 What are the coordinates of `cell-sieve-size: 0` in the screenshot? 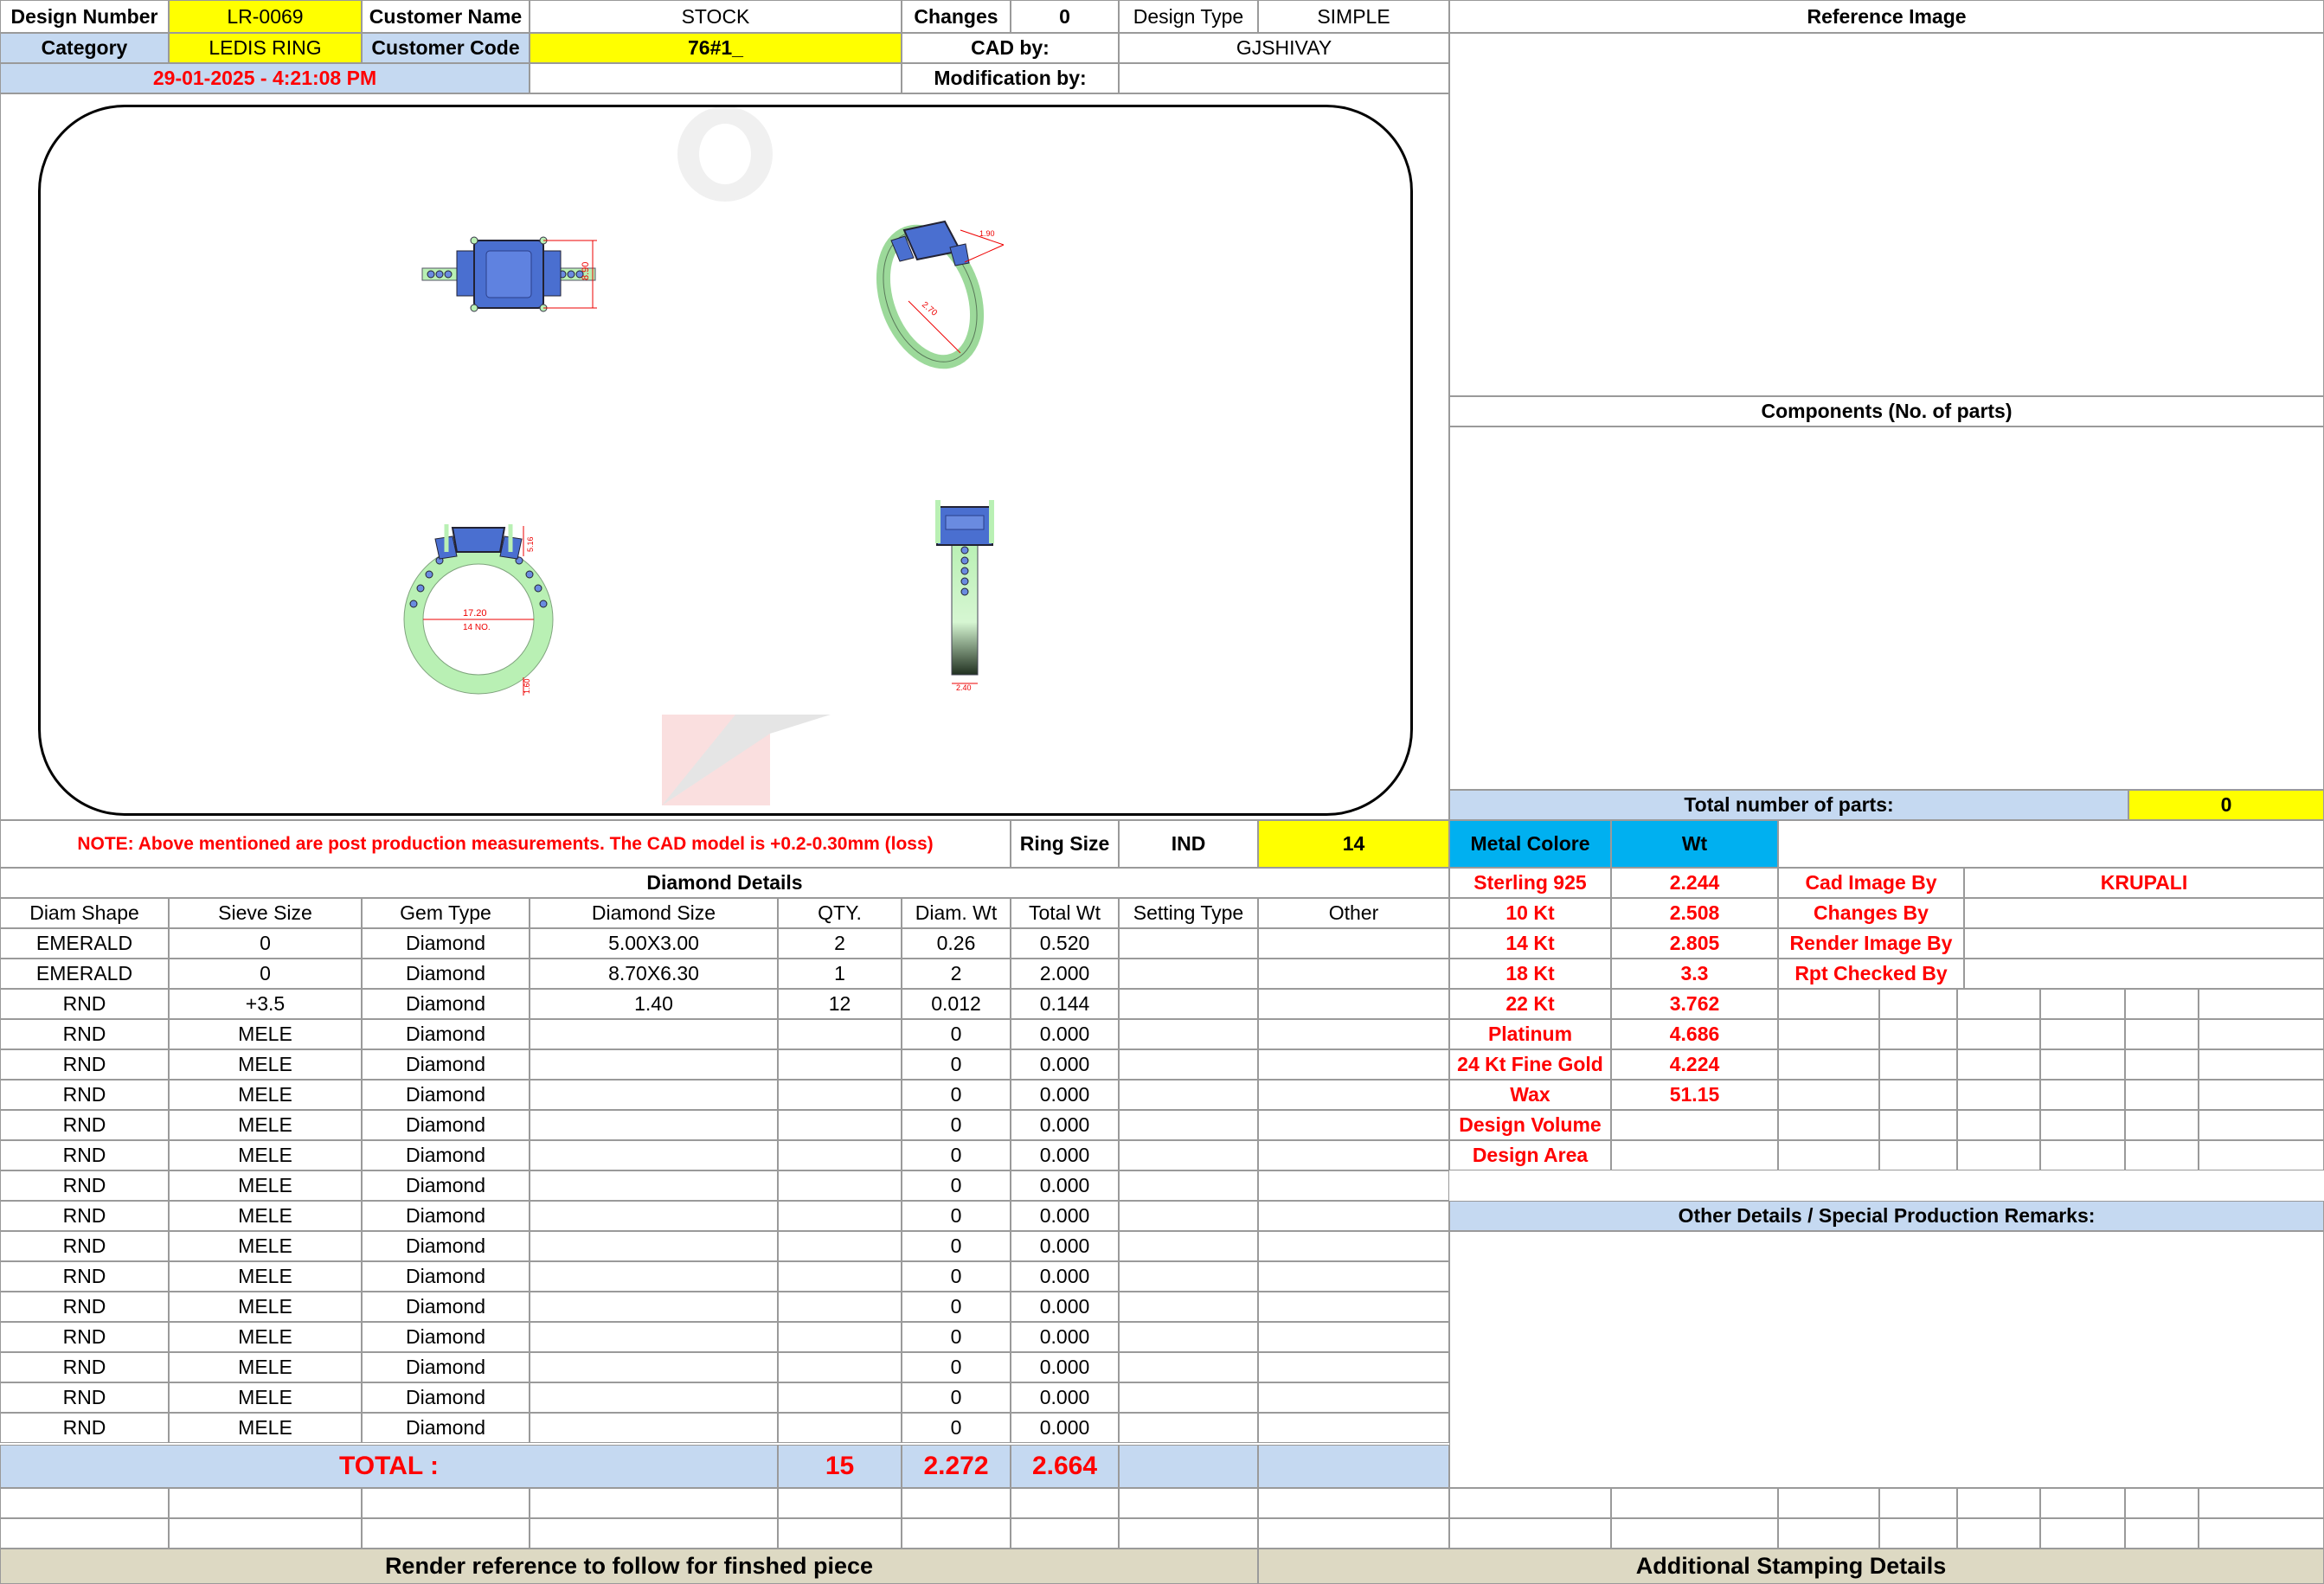 It's located at (265, 974).